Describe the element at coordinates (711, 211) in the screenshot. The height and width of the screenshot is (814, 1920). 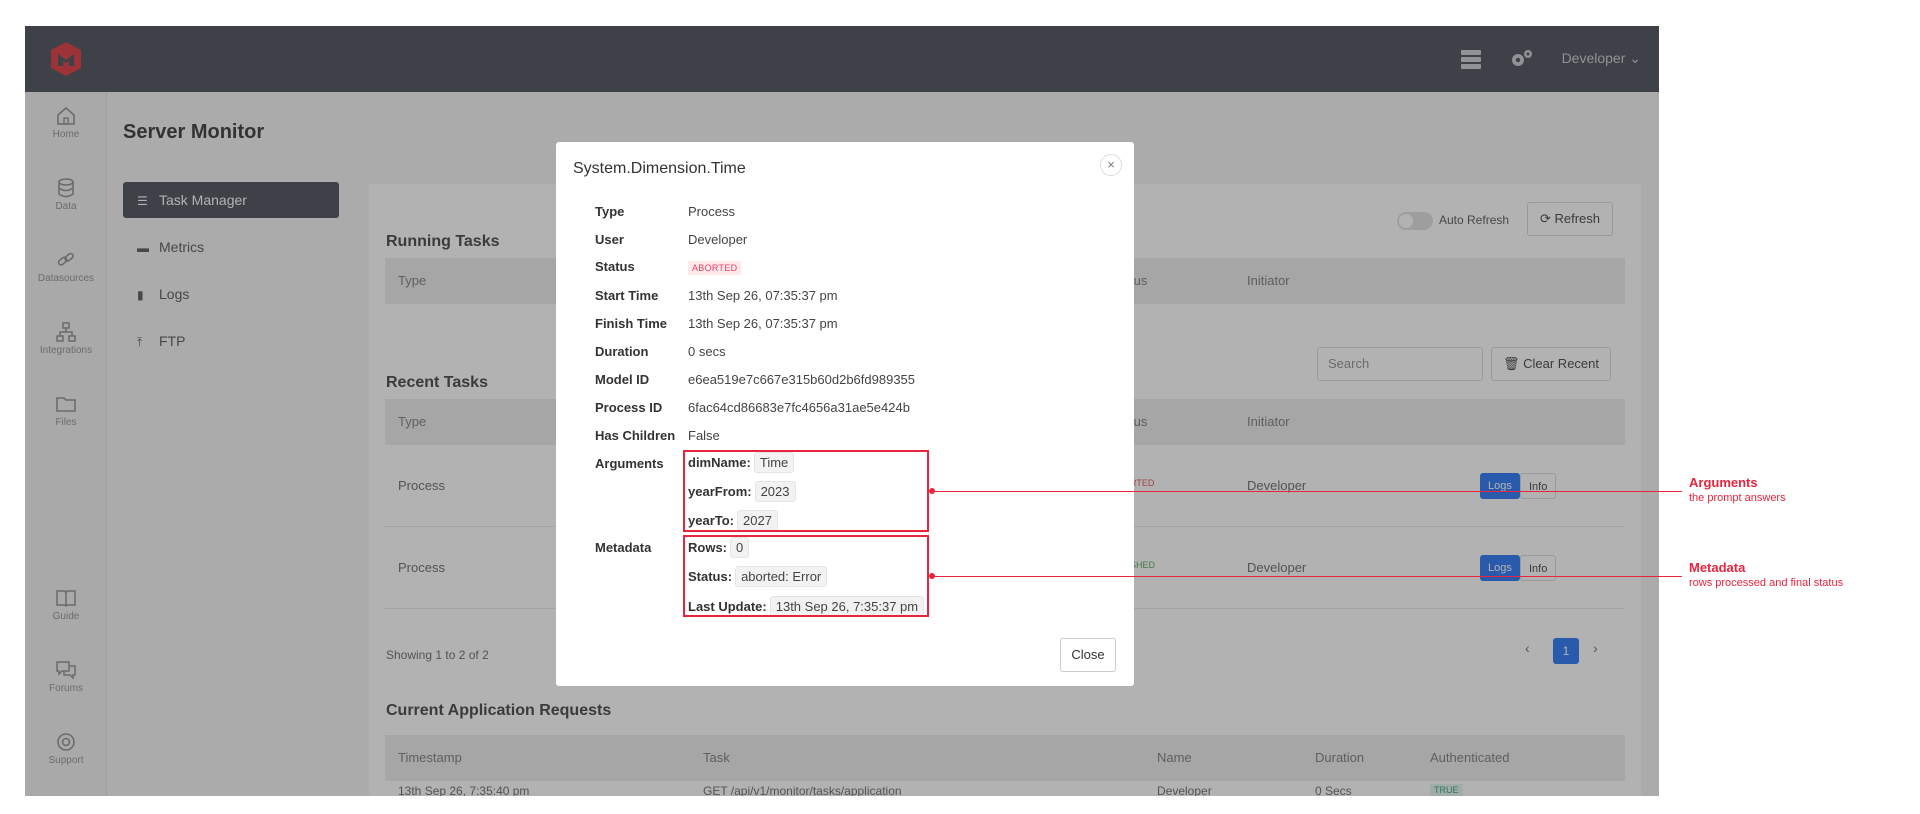
I see `field-value: Process` at that location.